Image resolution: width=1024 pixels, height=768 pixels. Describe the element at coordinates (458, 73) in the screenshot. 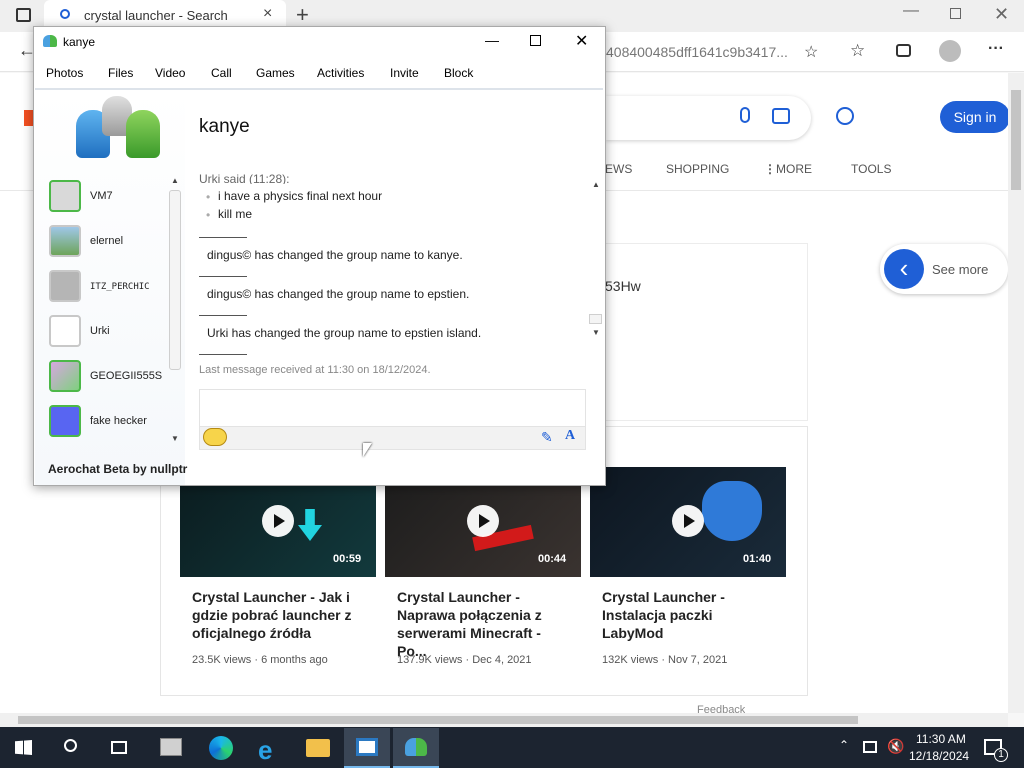

I see `menu-block: Block` at that location.